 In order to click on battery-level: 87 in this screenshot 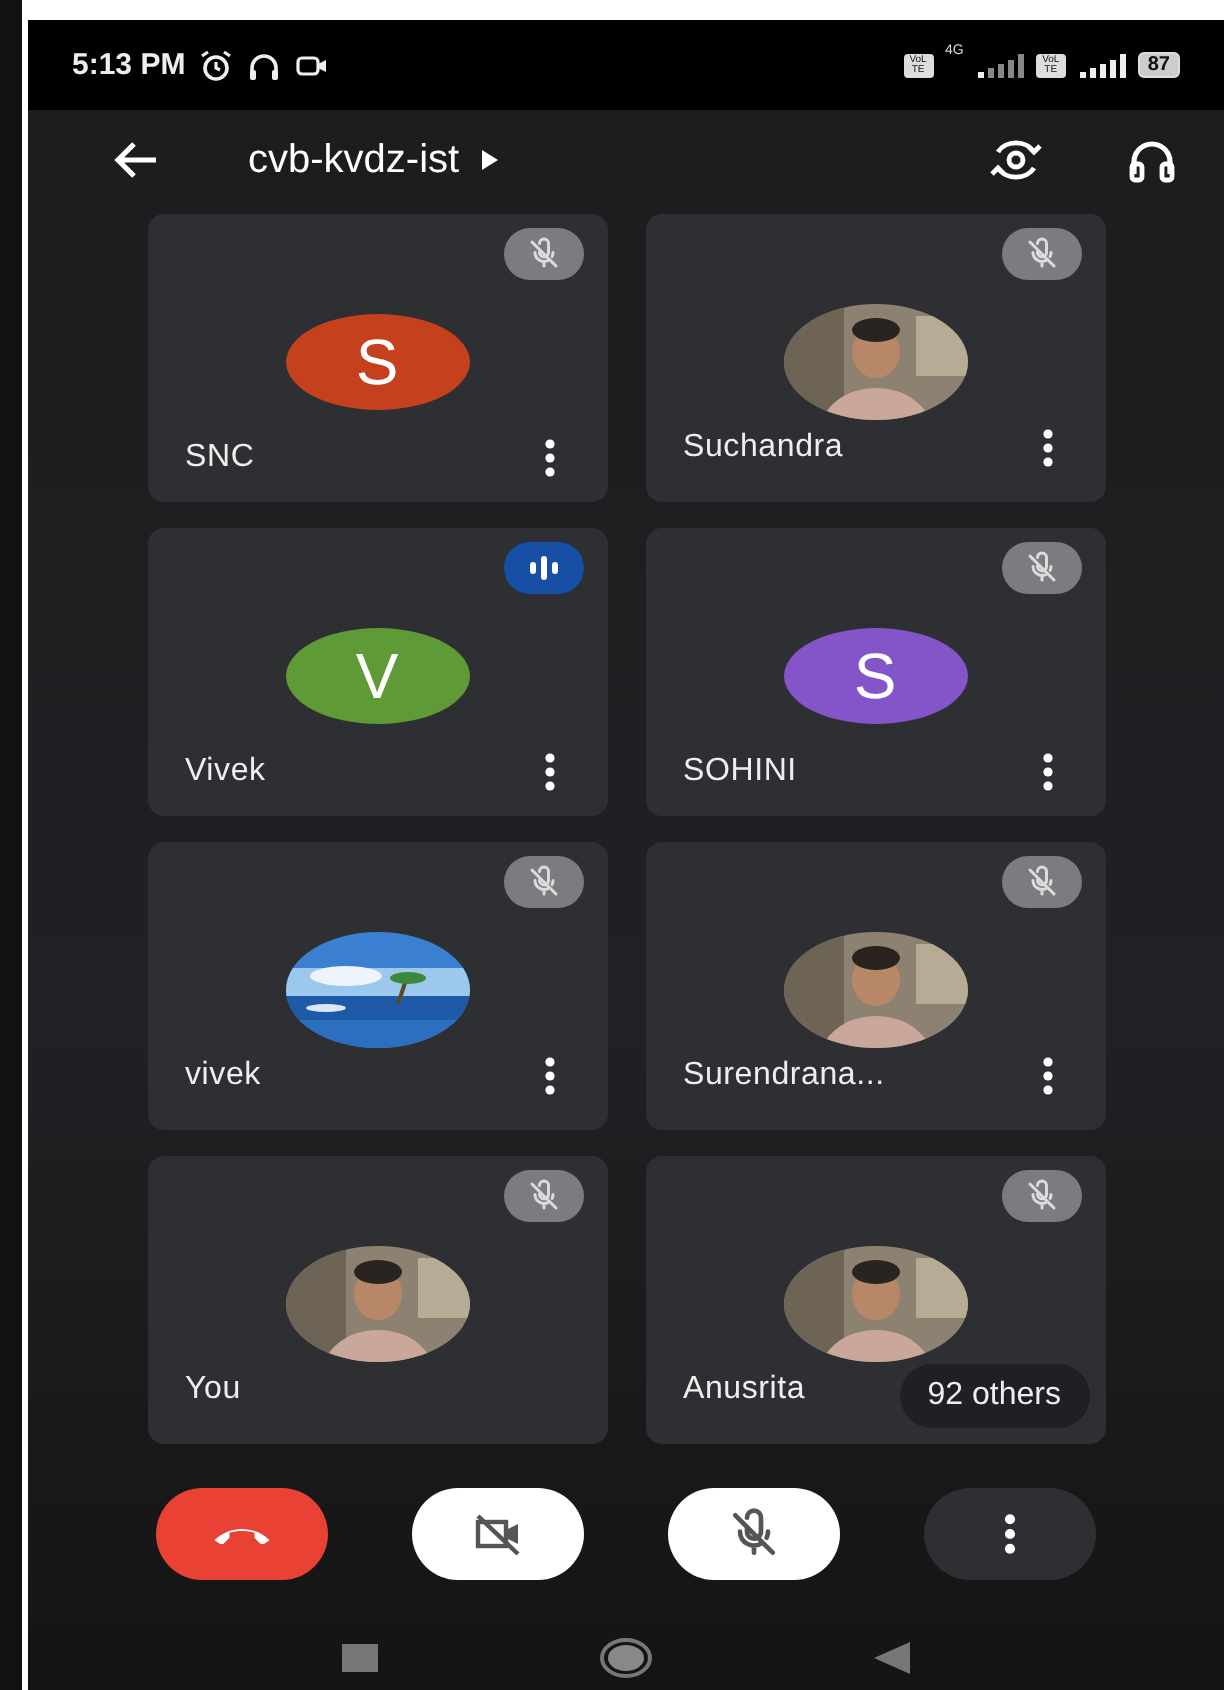, I will do `click(1158, 65)`.